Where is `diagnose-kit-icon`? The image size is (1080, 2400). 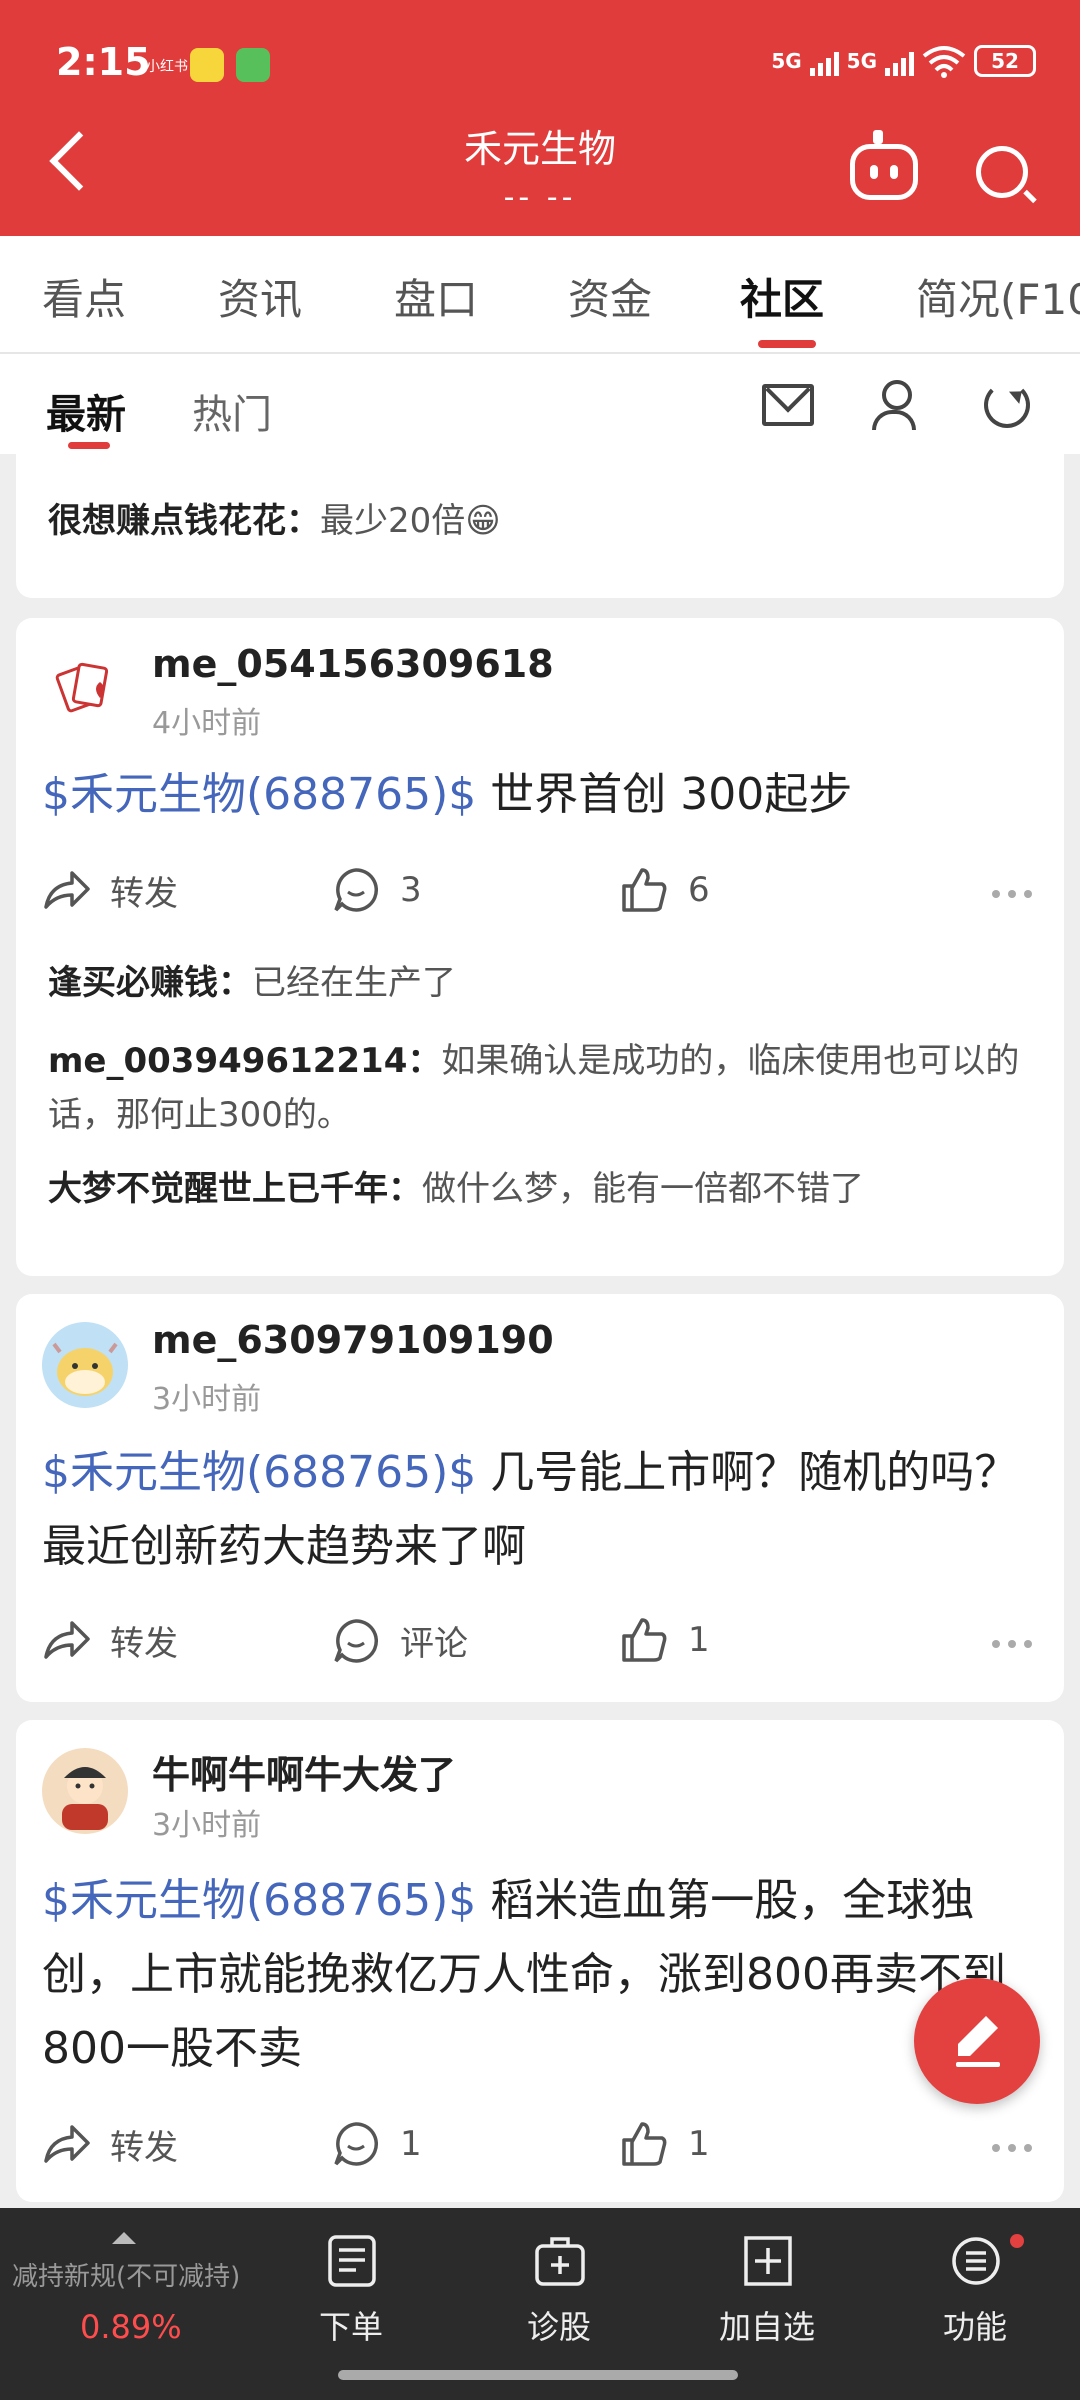
diagnose-kit-icon is located at coordinates (560, 2261).